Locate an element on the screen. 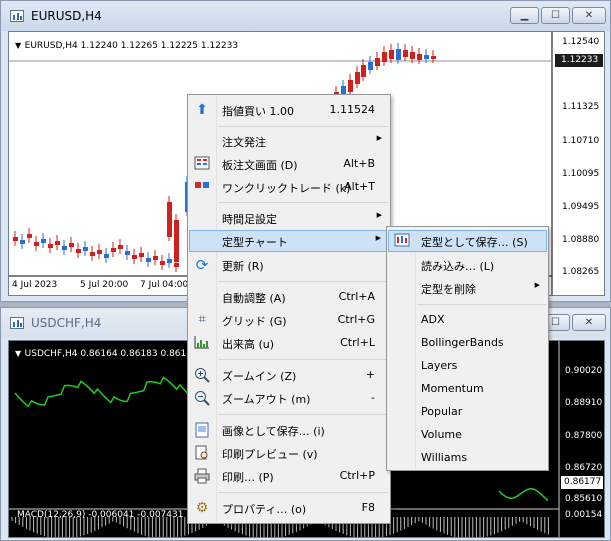 Image resolution: width=611 pixels, height=541 pixels. menu-item-label: 注文発注 is located at coordinates (244, 142).